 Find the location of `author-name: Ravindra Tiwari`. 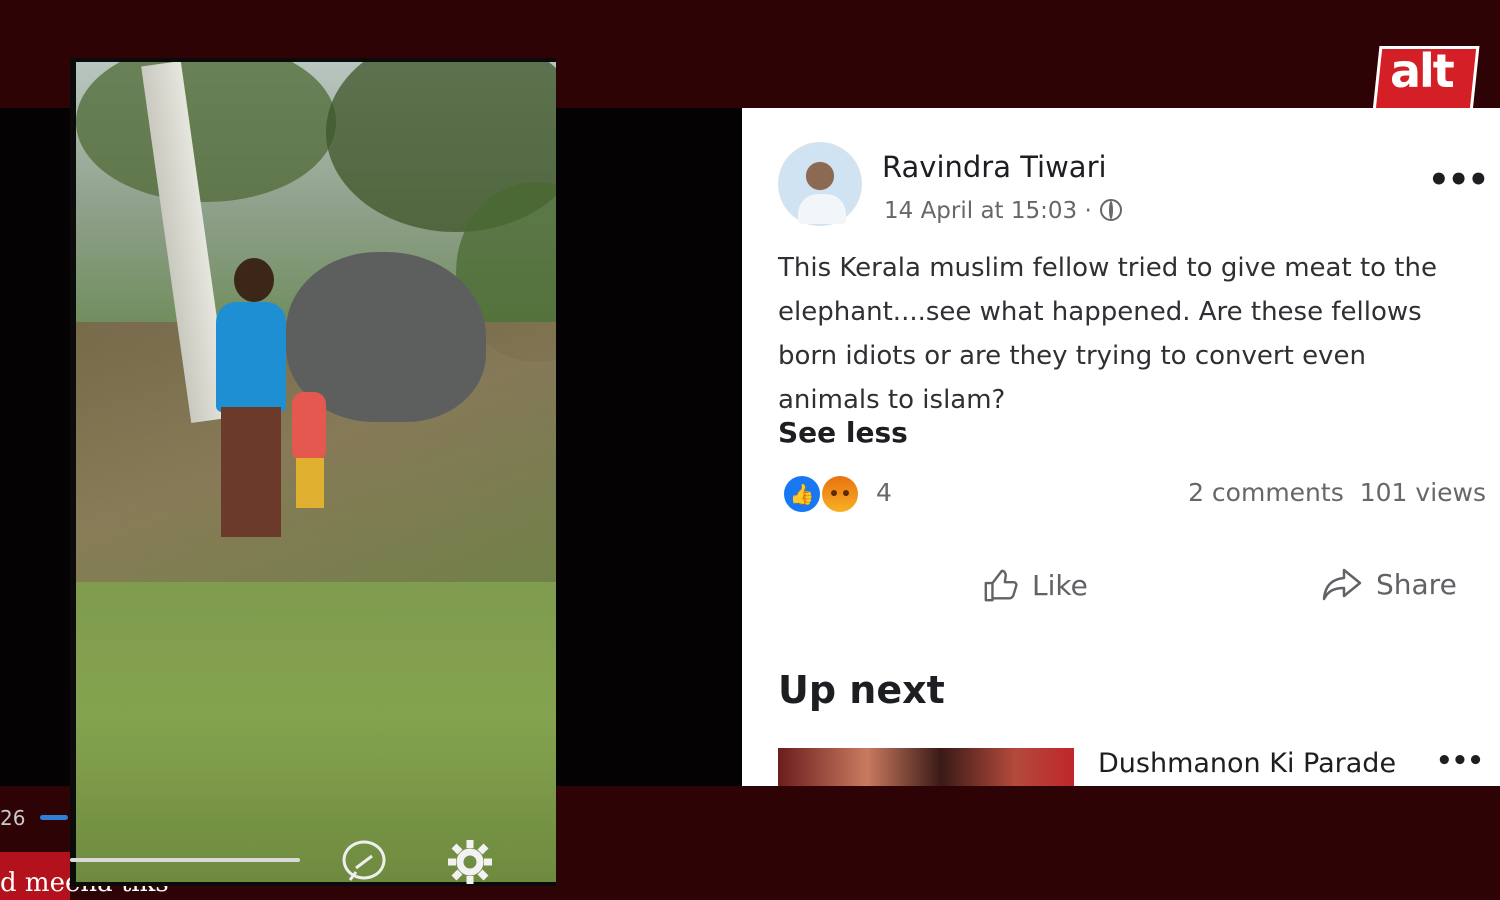

author-name: Ravindra Tiwari is located at coordinates (994, 167).